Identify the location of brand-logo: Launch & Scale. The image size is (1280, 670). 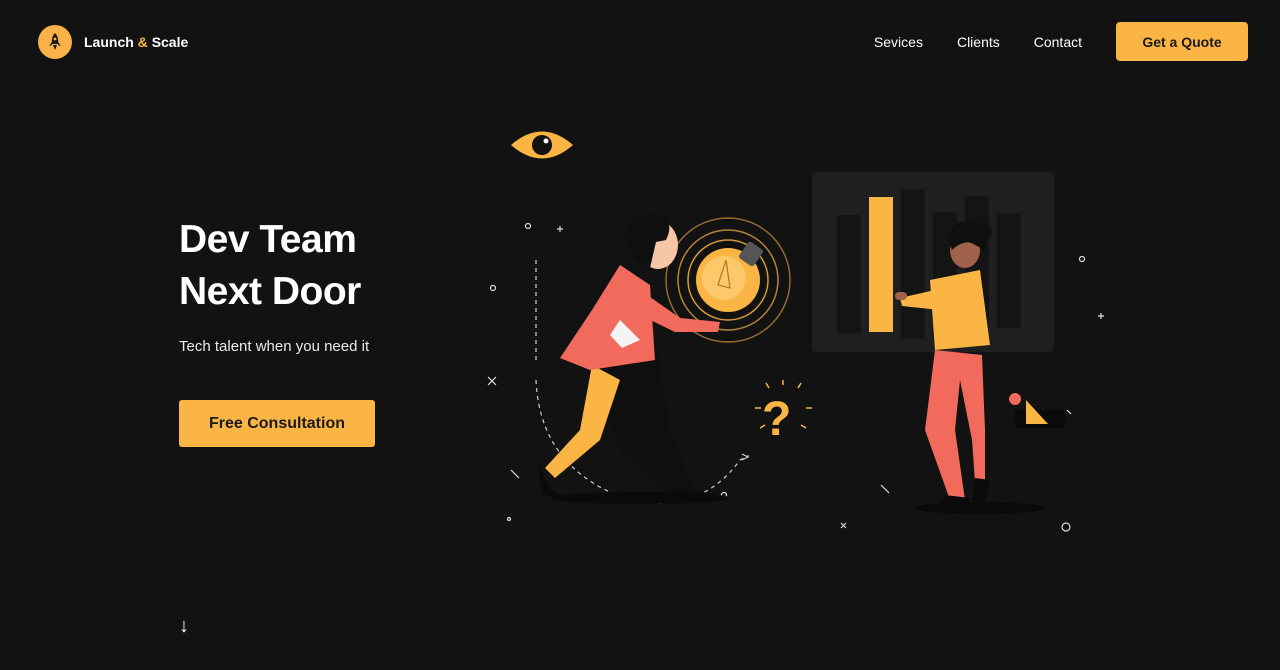
(113, 42).